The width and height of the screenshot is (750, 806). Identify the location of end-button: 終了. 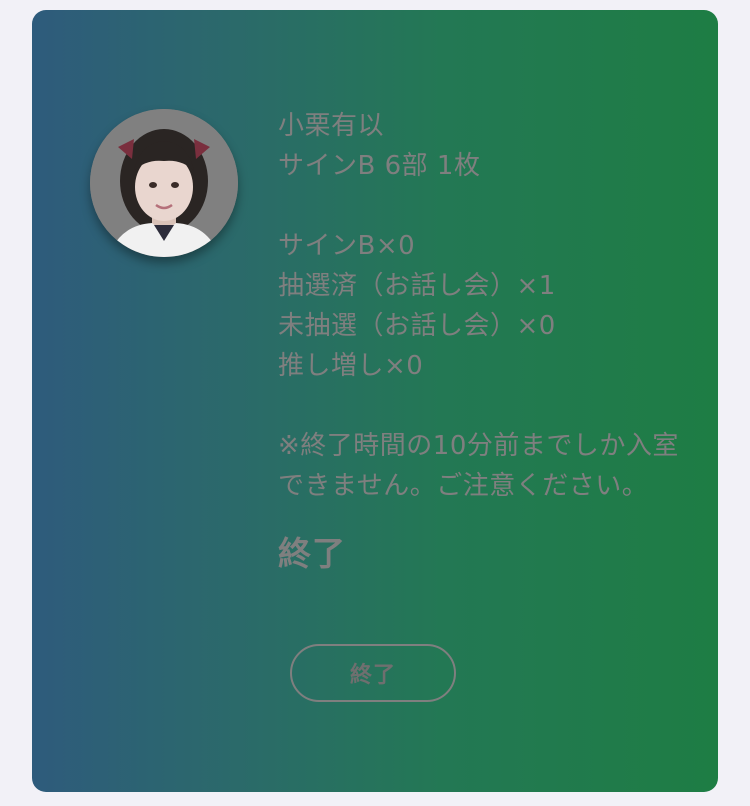
(373, 673).